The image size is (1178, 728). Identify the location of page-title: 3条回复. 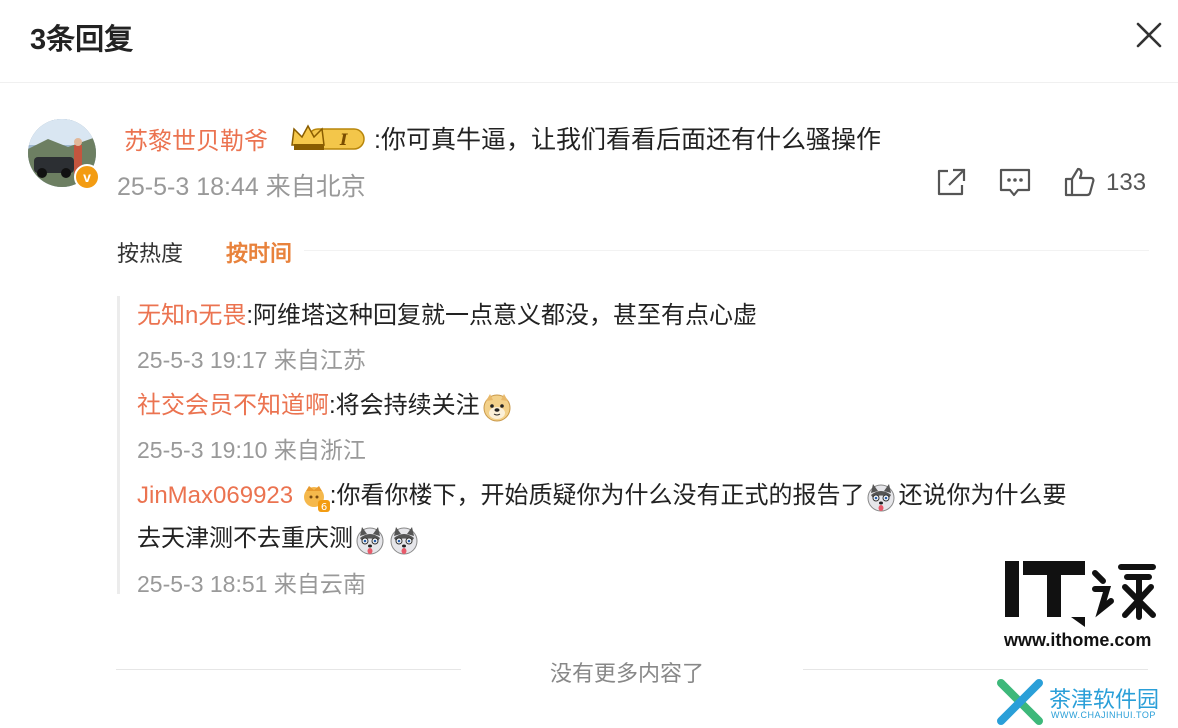
(82, 40).